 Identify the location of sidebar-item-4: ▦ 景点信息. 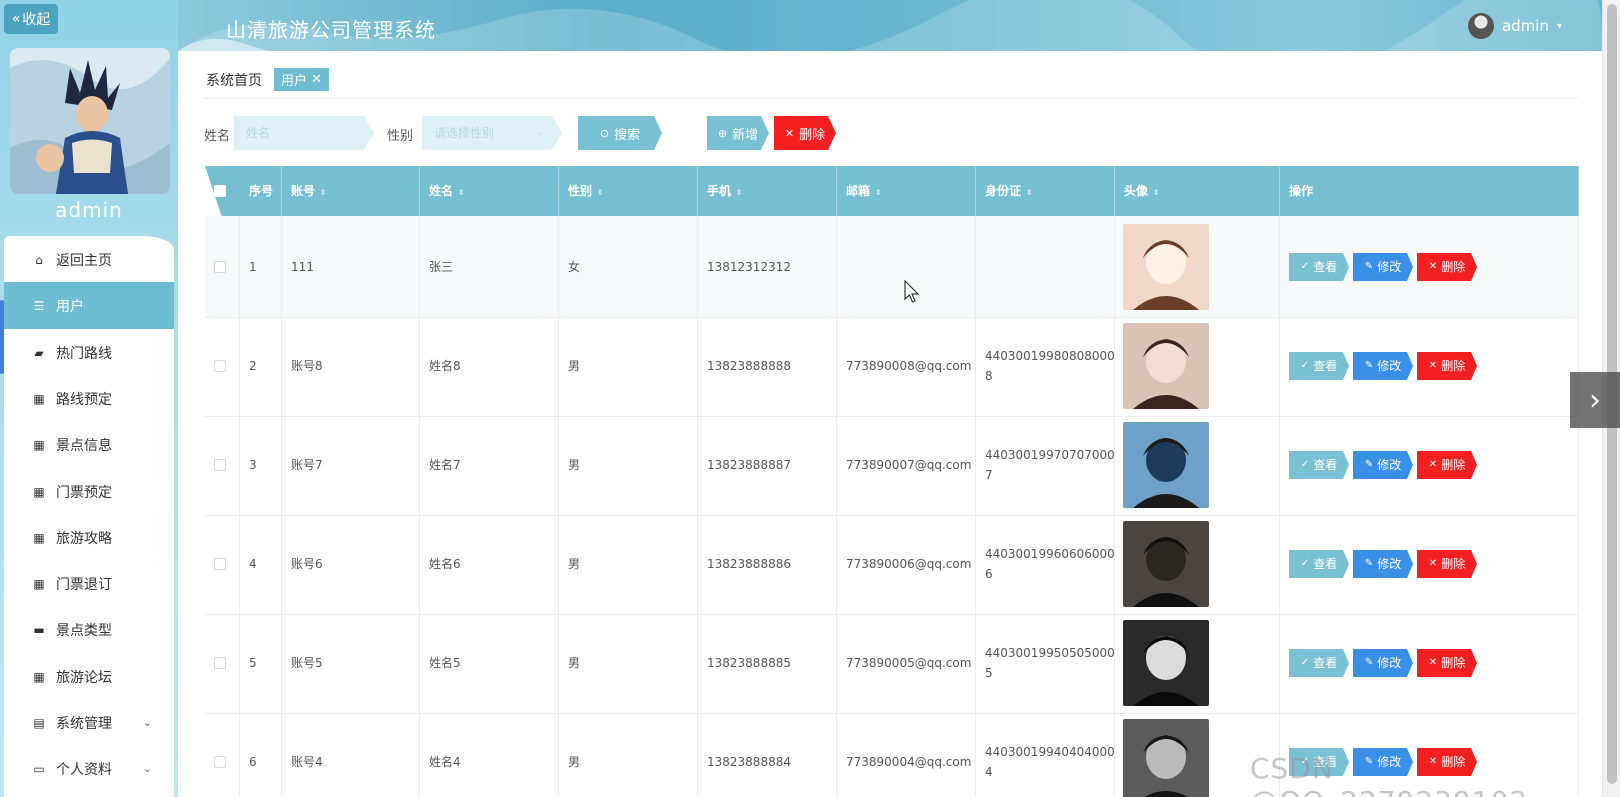
(89, 444).